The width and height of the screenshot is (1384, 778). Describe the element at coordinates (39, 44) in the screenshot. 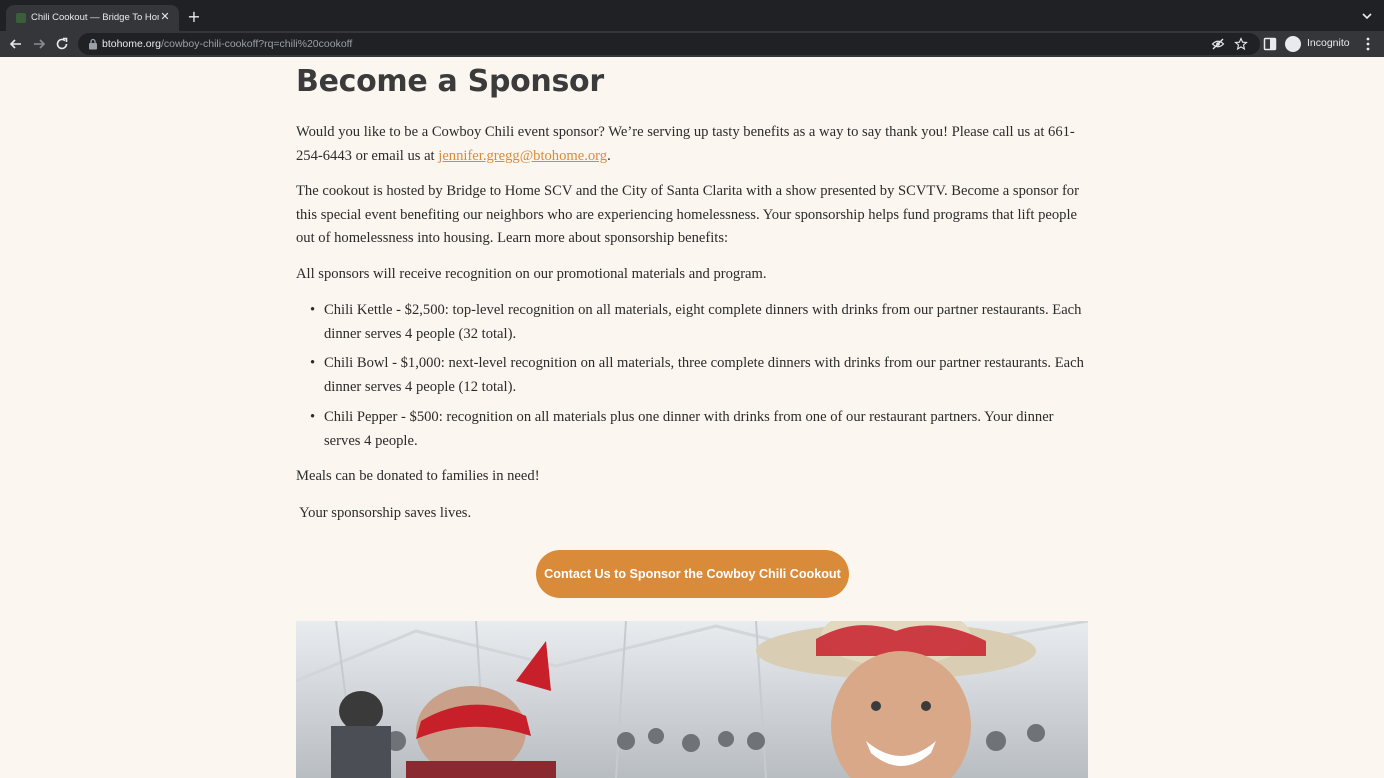

I see `forward-arrow-icon` at that location.